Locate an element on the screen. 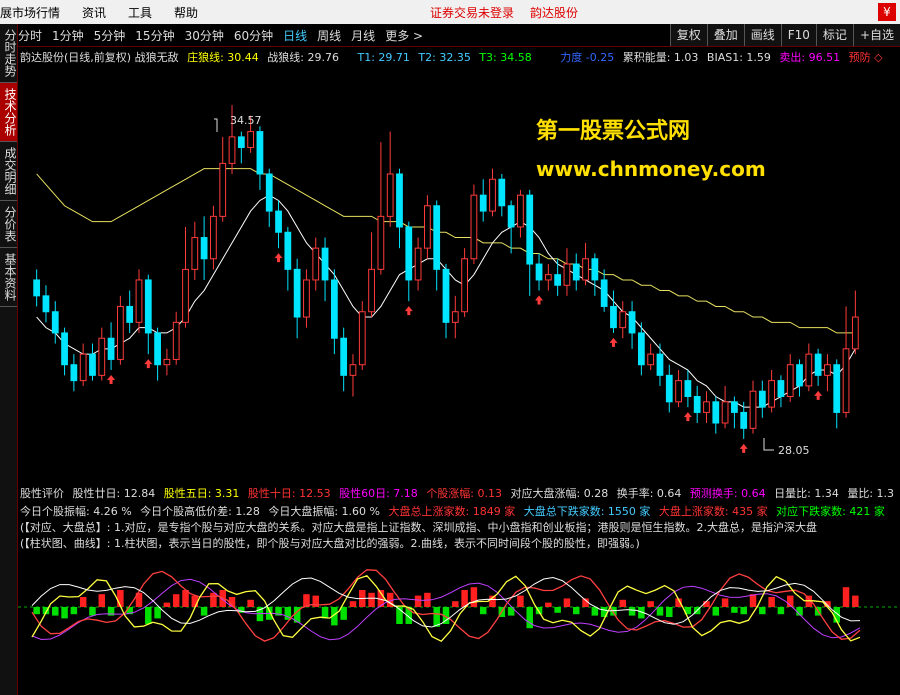  period-60min: 60分钟 is located at coordinates (253, 35).